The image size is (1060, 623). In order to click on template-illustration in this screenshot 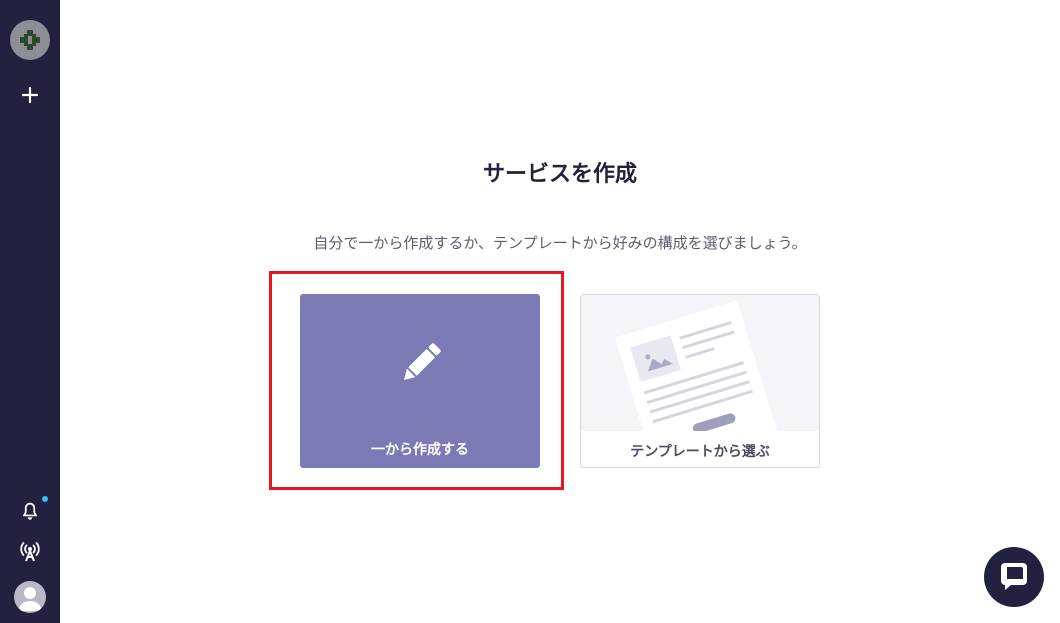, I will do `click(700, 363)`.